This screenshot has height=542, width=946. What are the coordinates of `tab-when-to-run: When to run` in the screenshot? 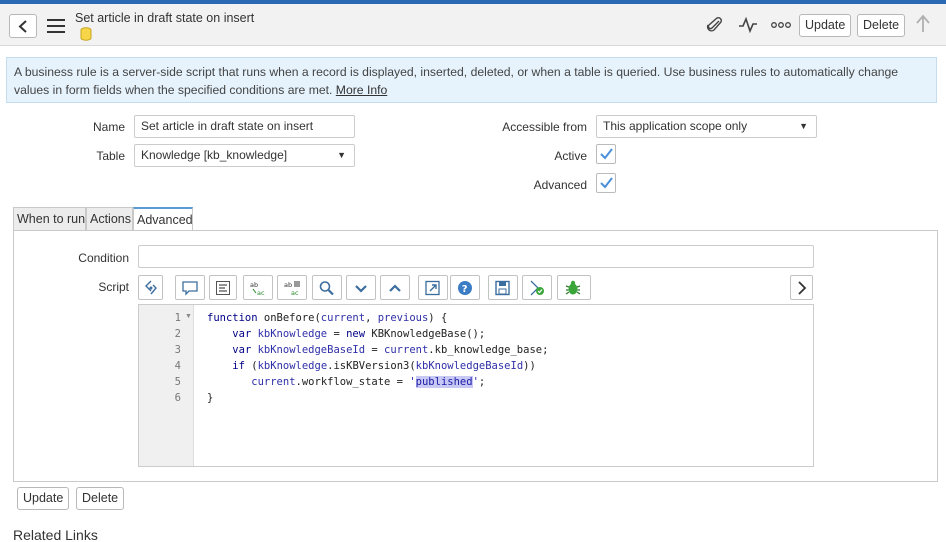 It's located at (49, 219).